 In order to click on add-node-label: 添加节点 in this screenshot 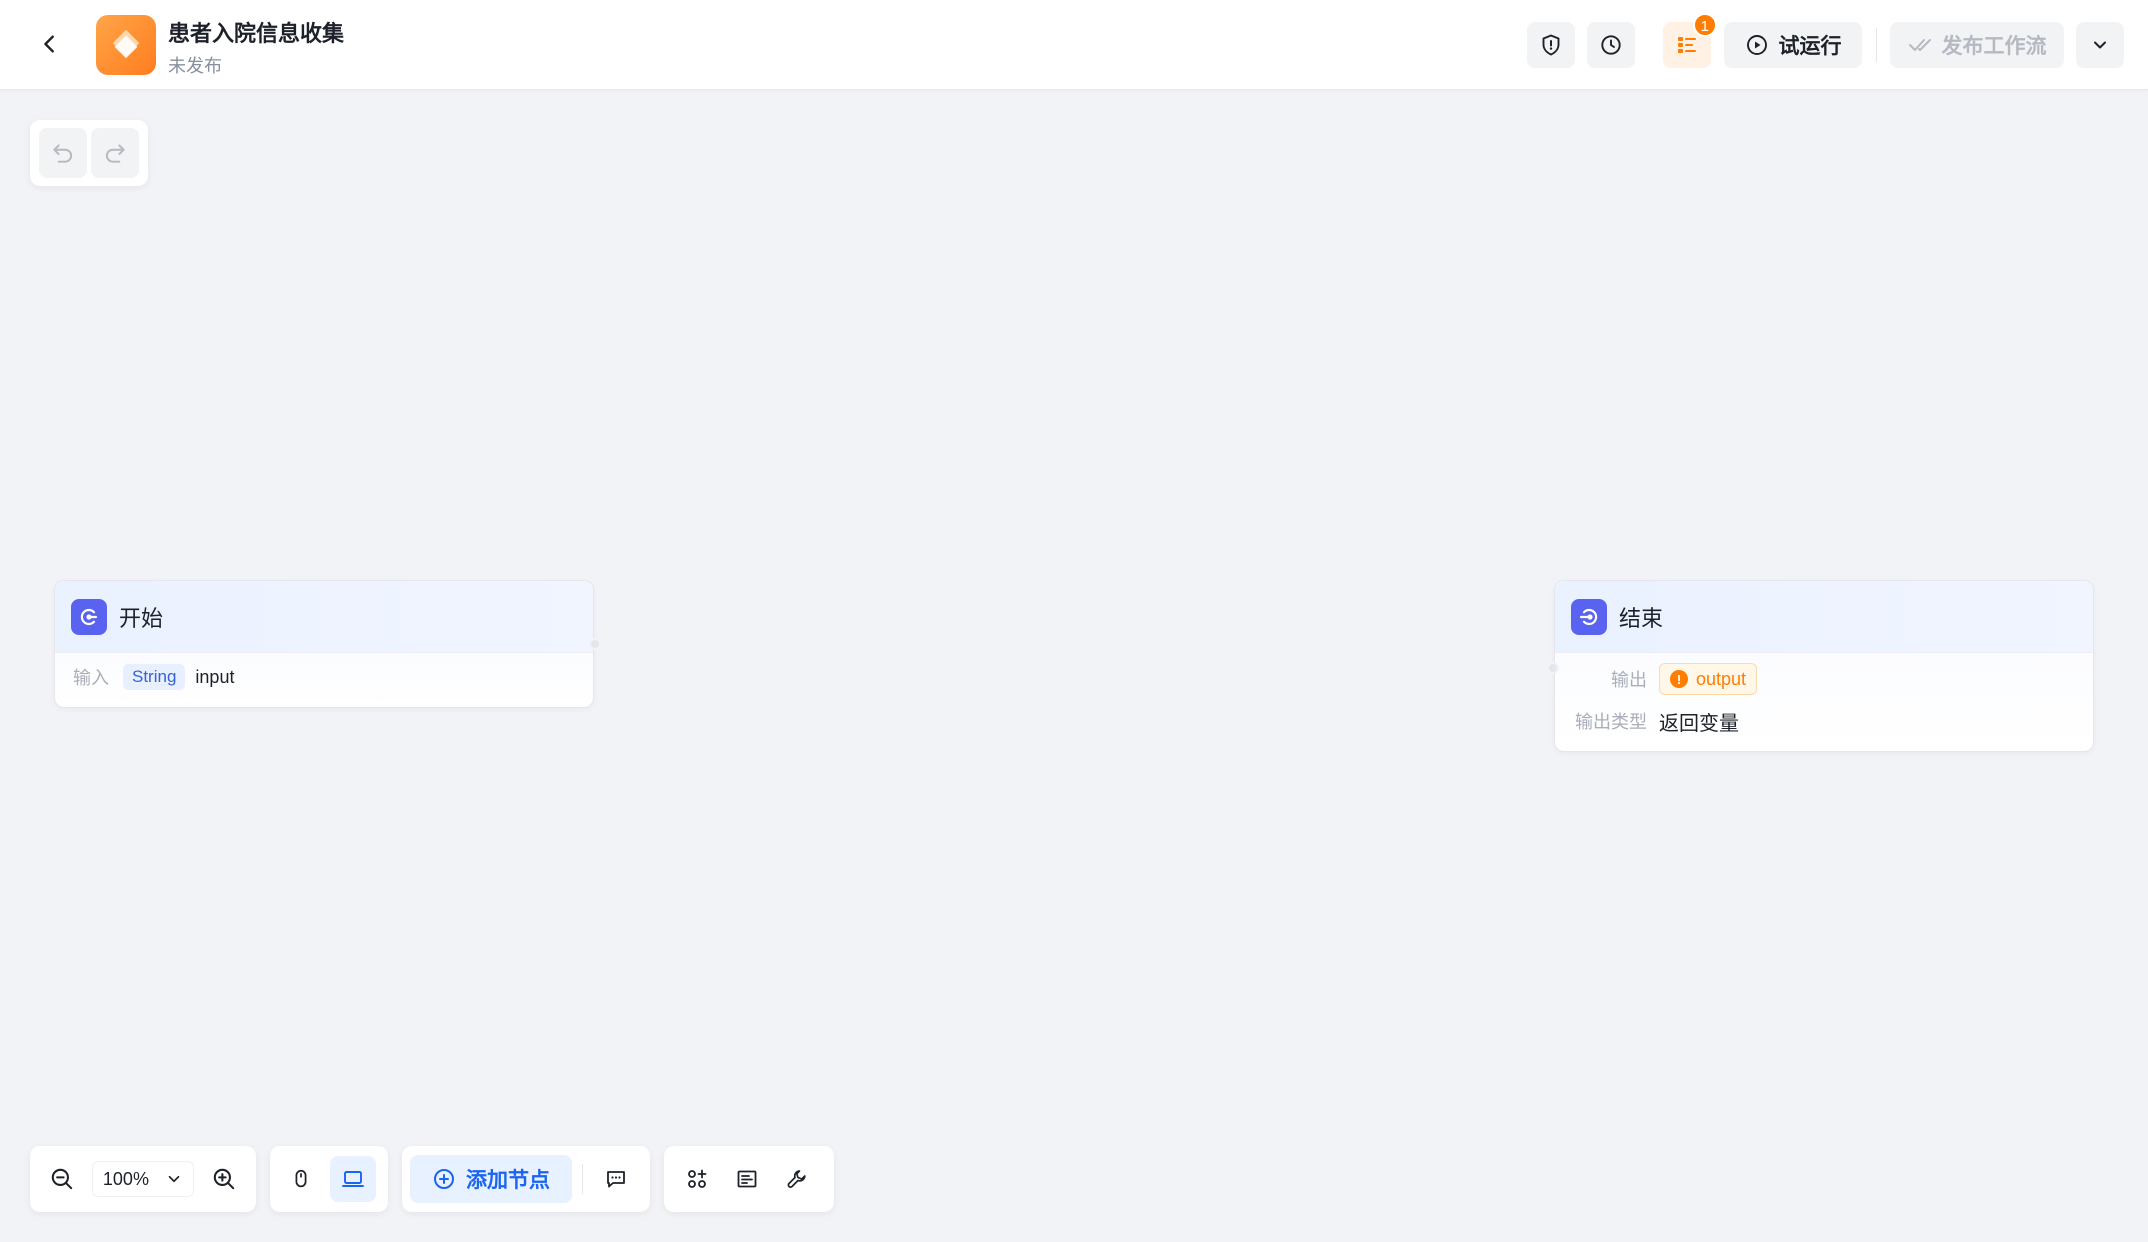, I will do `click(508, 1180)`.